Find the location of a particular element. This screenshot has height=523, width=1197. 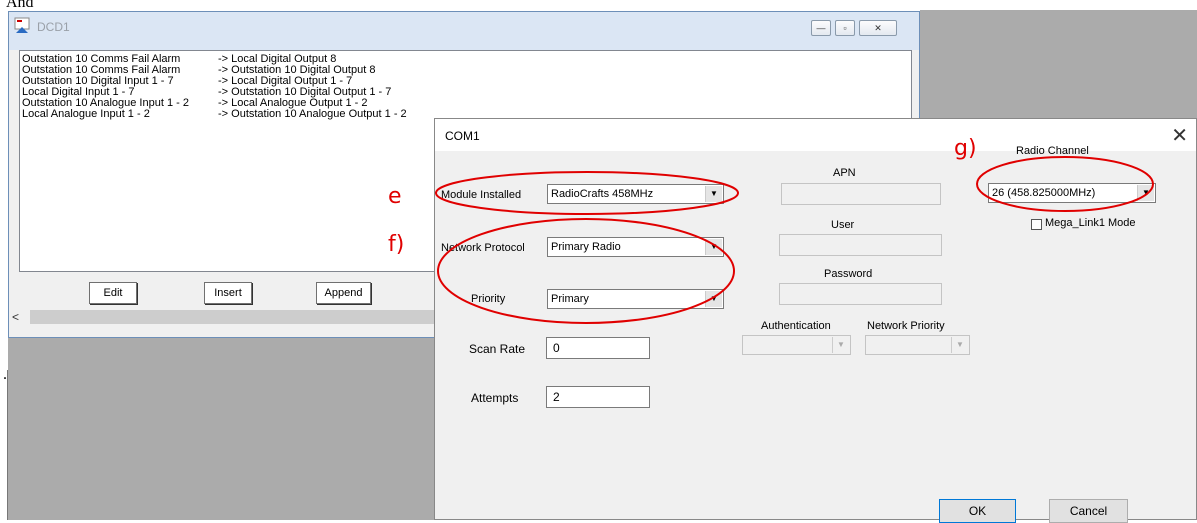

user-label: User is located at coordinates (843, 225).